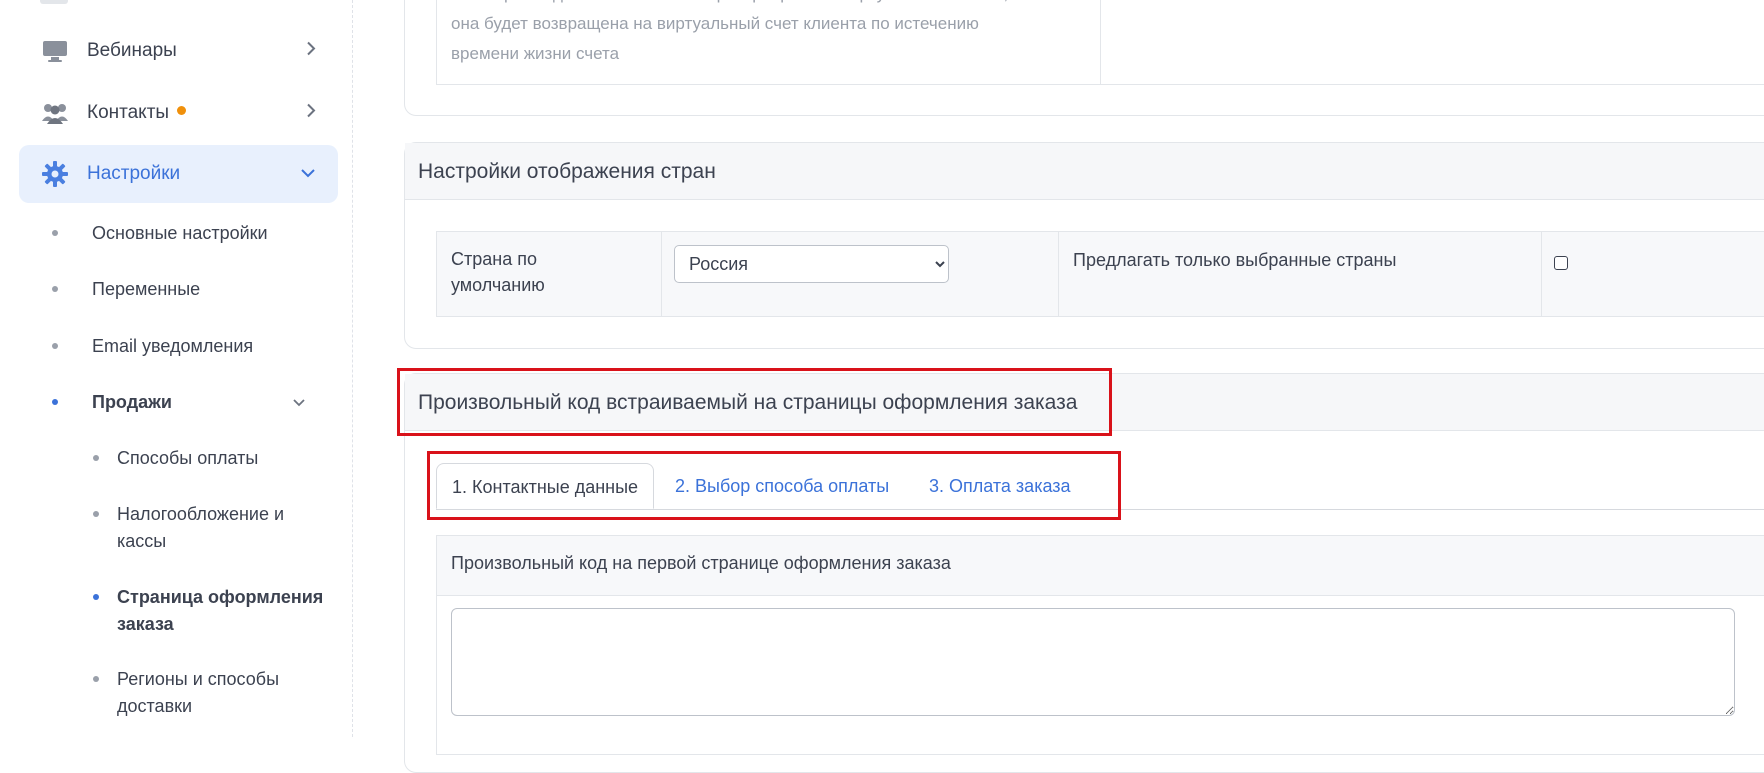  I want to click on monitor-icon, so click(55, 51).